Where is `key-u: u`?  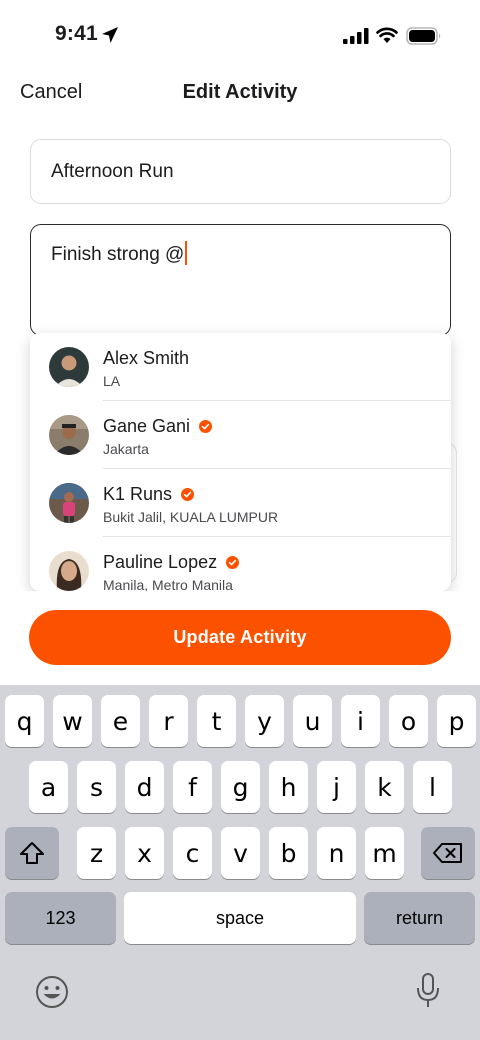 key-u: u is located at coordinates (312, 721).